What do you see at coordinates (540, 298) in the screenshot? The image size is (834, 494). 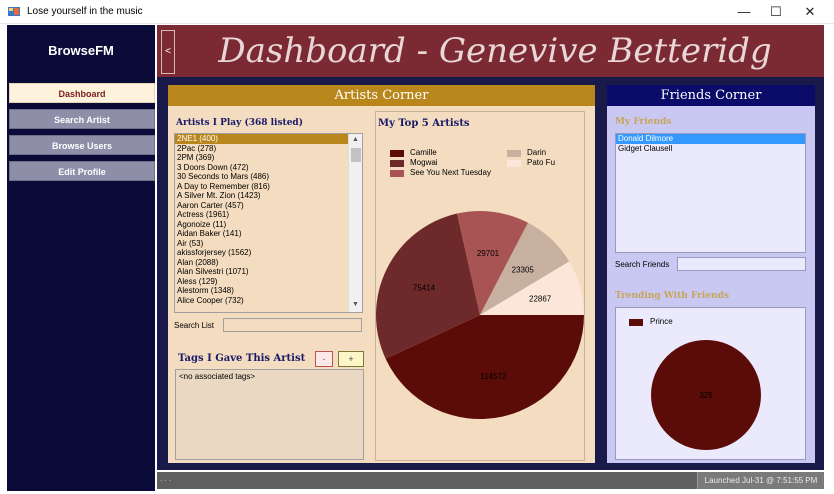 I see `pie-value-label: 22867` at bounding box center [540, 298].